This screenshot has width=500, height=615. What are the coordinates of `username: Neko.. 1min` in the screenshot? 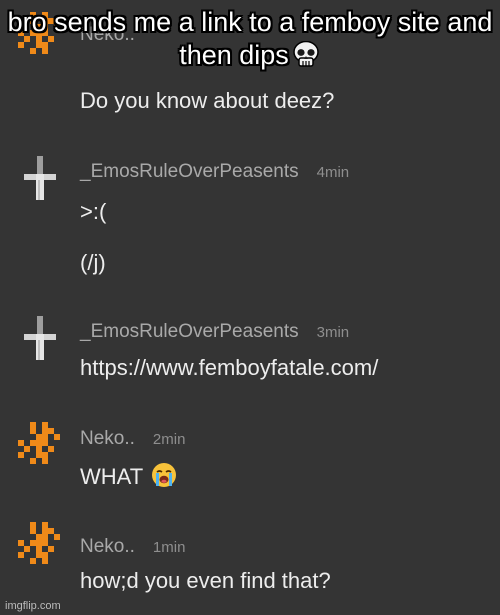 It's located at (132, 547).